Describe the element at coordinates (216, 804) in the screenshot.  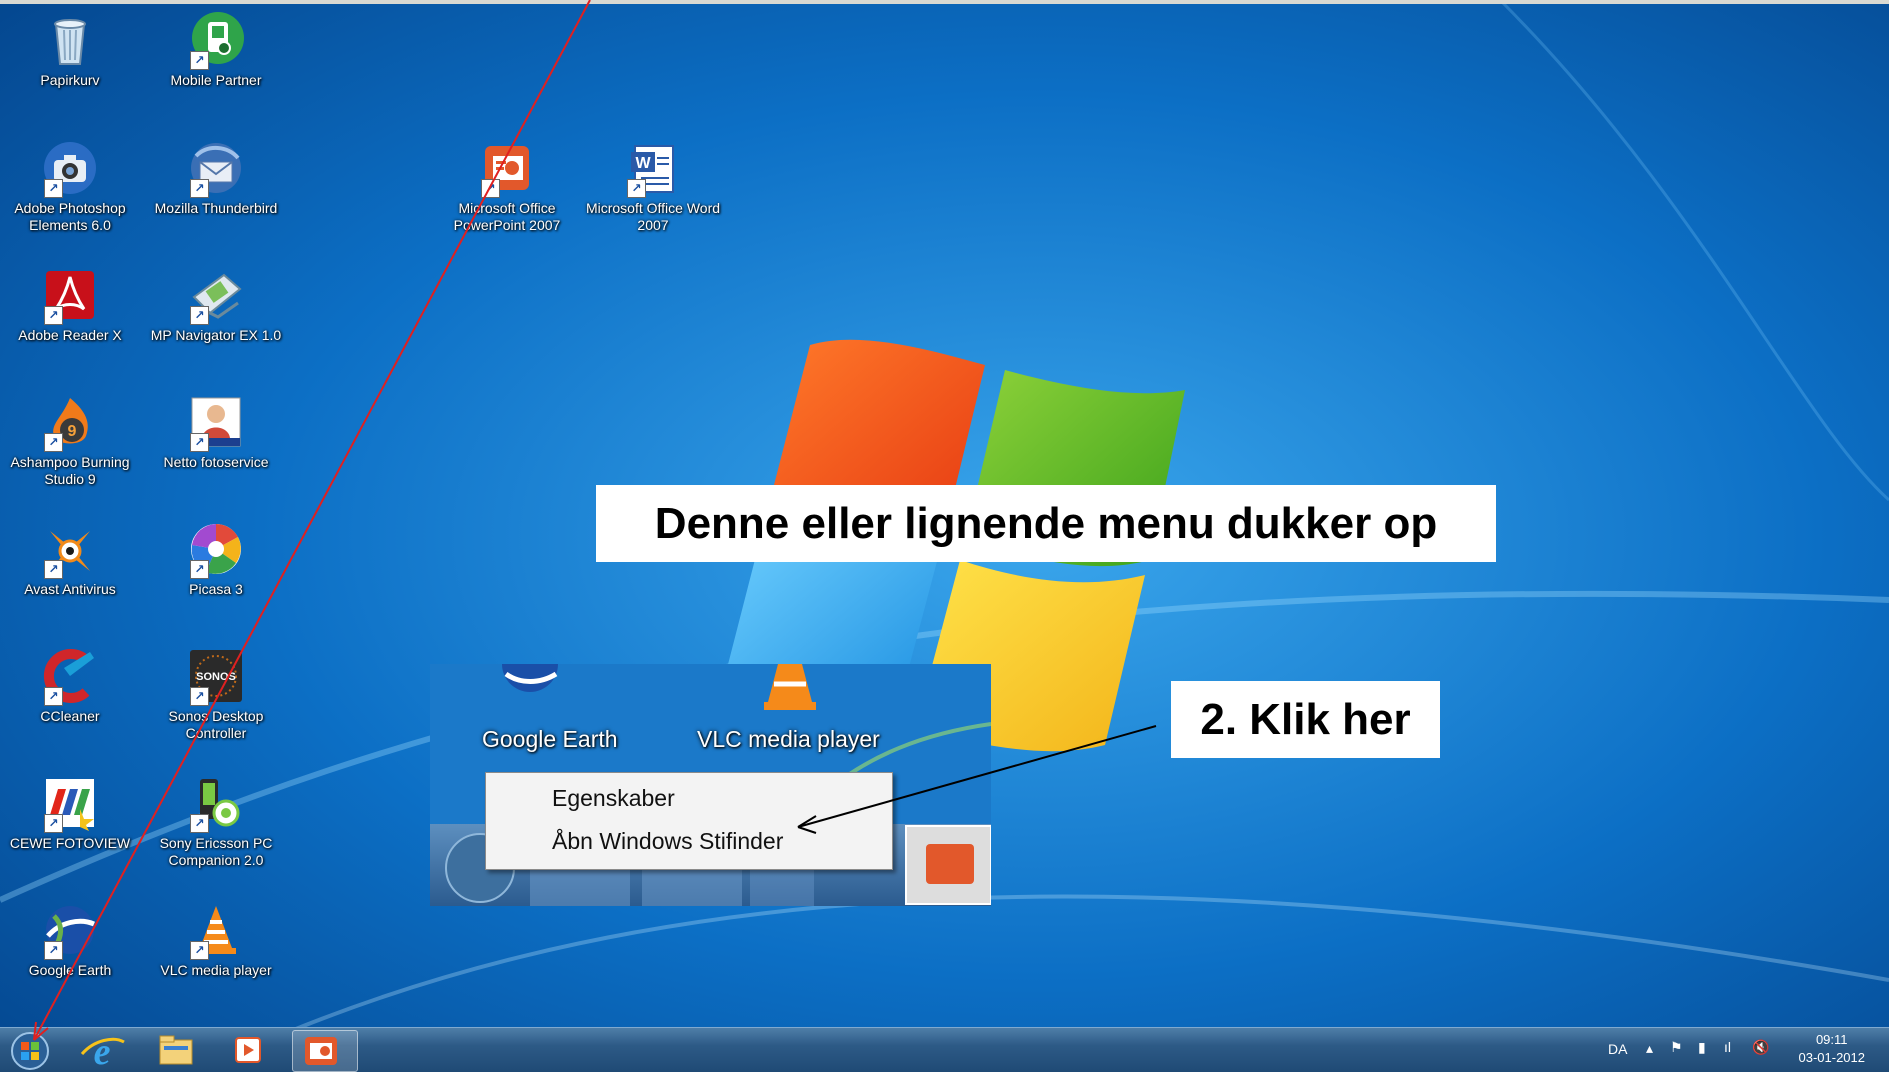
I see `sony-ericsson-icon: ↗` at that location.